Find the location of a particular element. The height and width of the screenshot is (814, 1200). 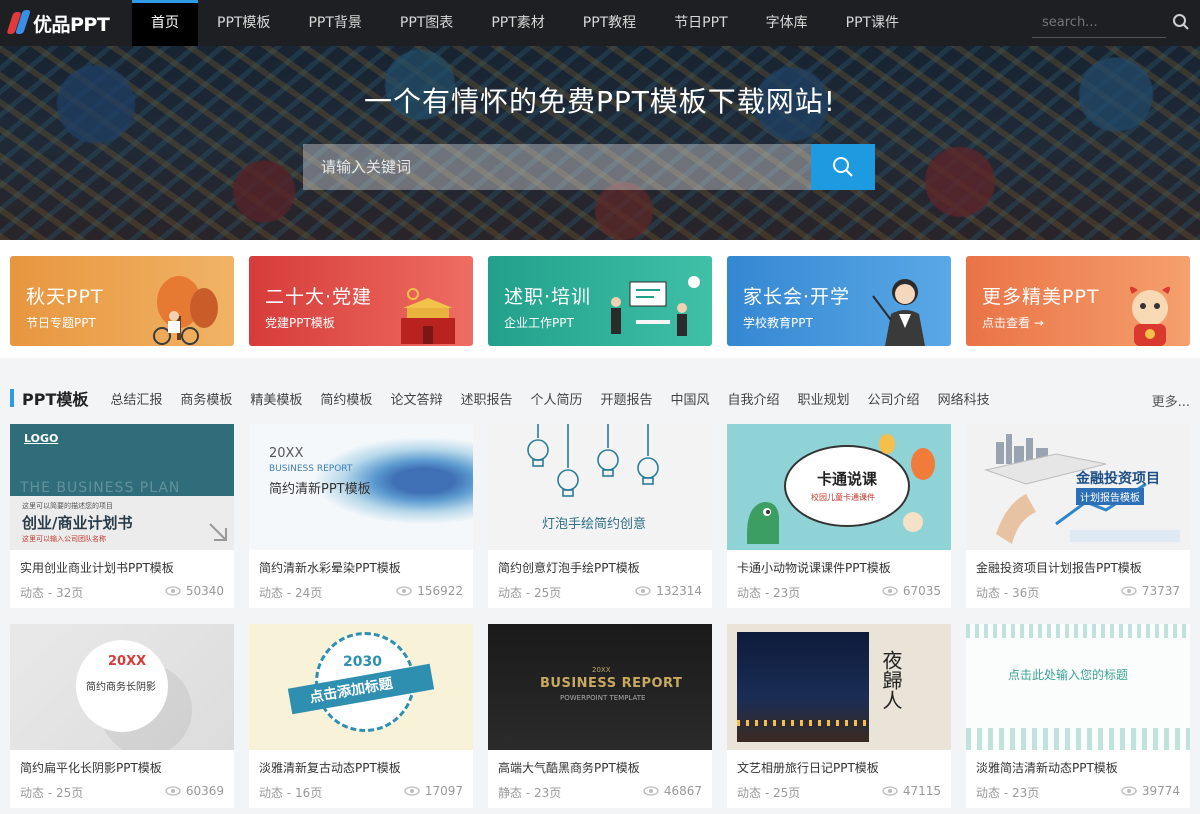

template-card: 点击此处输入您的标题 淡雅简洁清新动态PPT模板 动态 - 23页 39774 is located at coordinates (1078, 716).